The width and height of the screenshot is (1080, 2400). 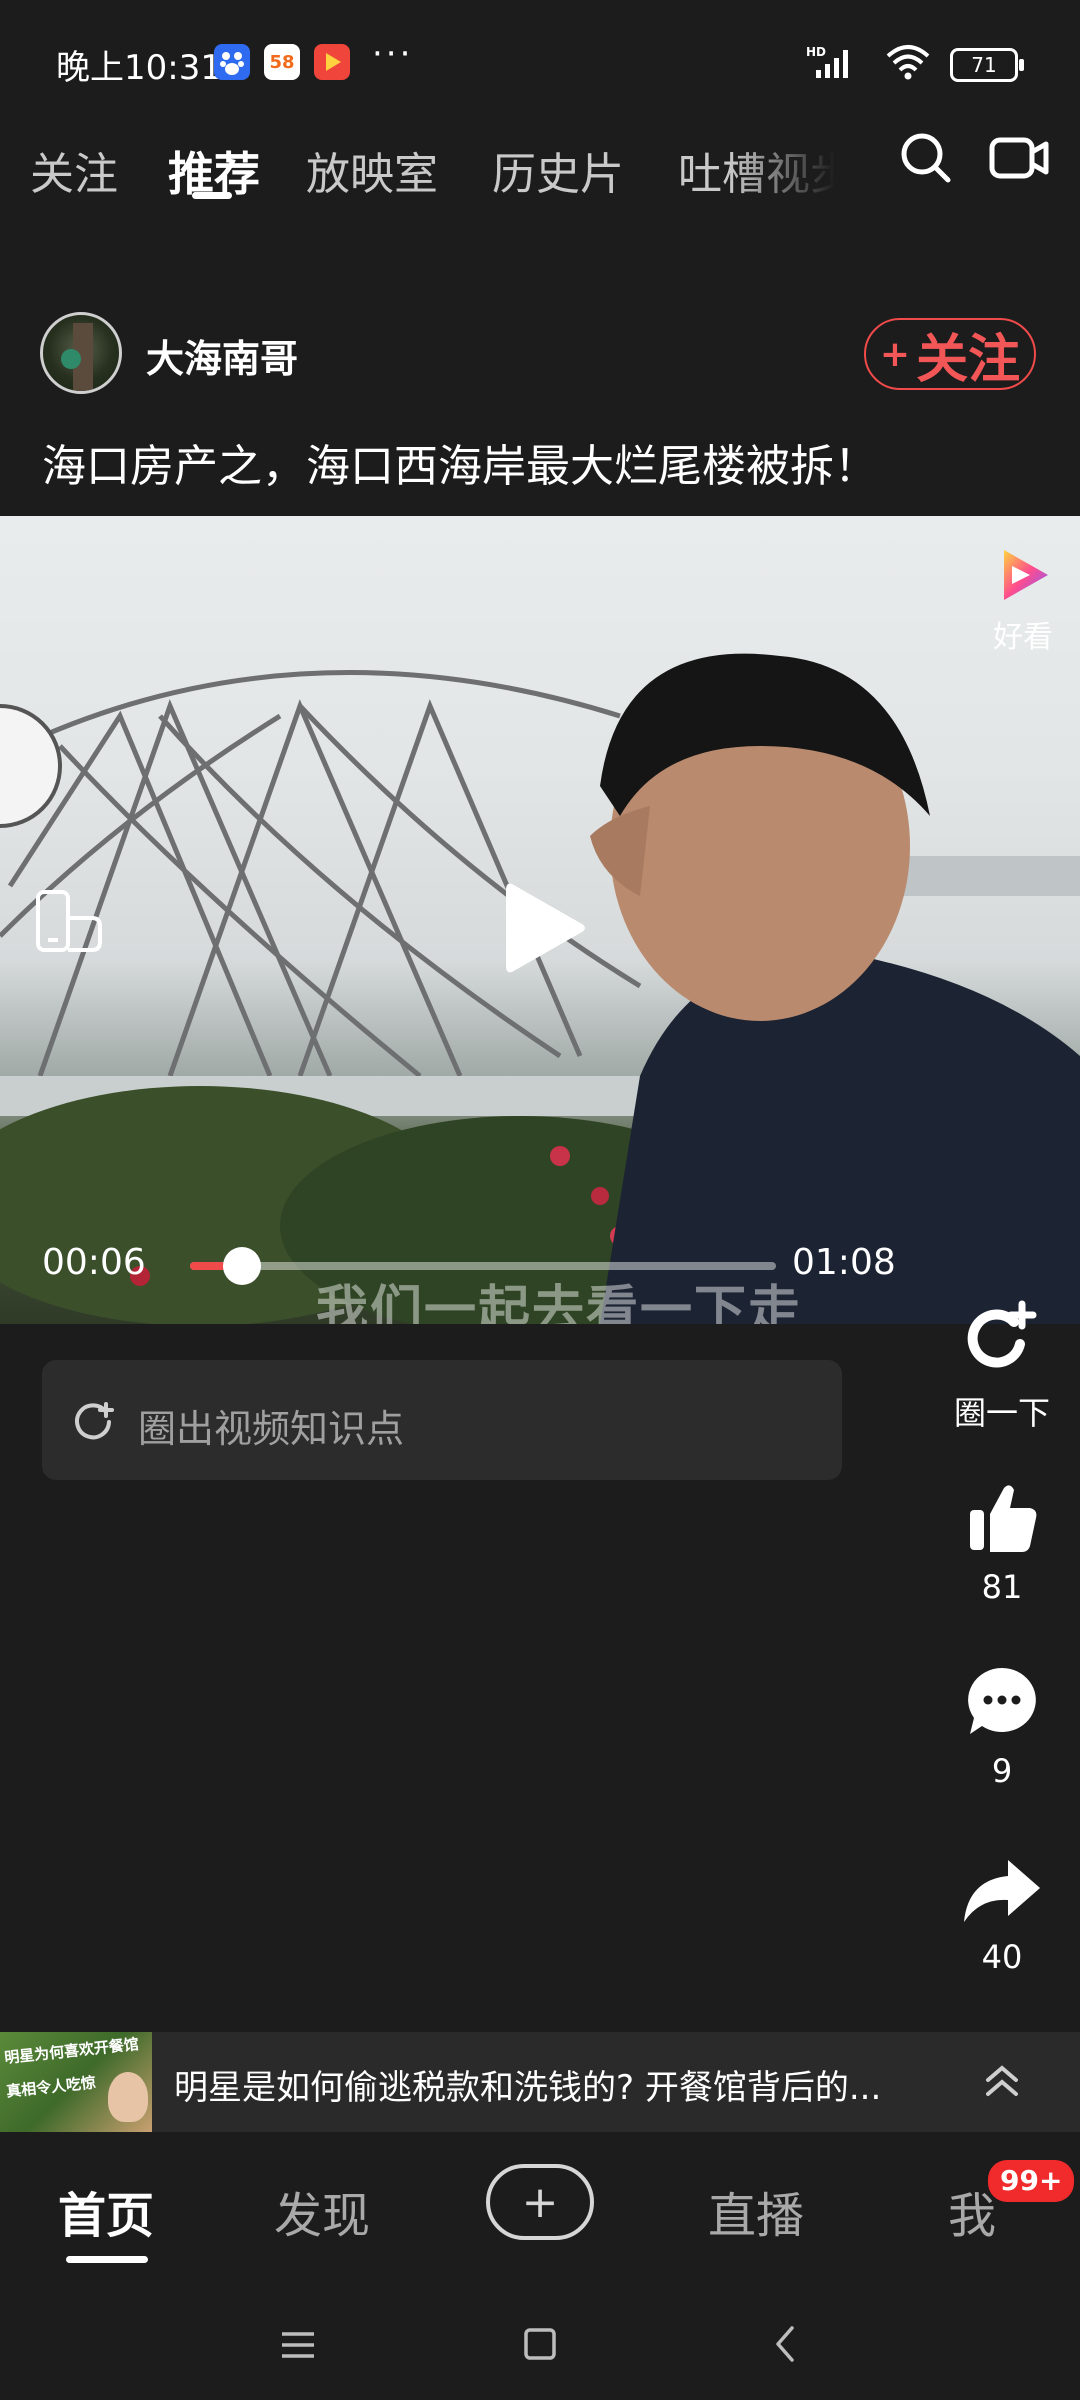 I want to click on menu-icon, so click(x=298, y=2347).